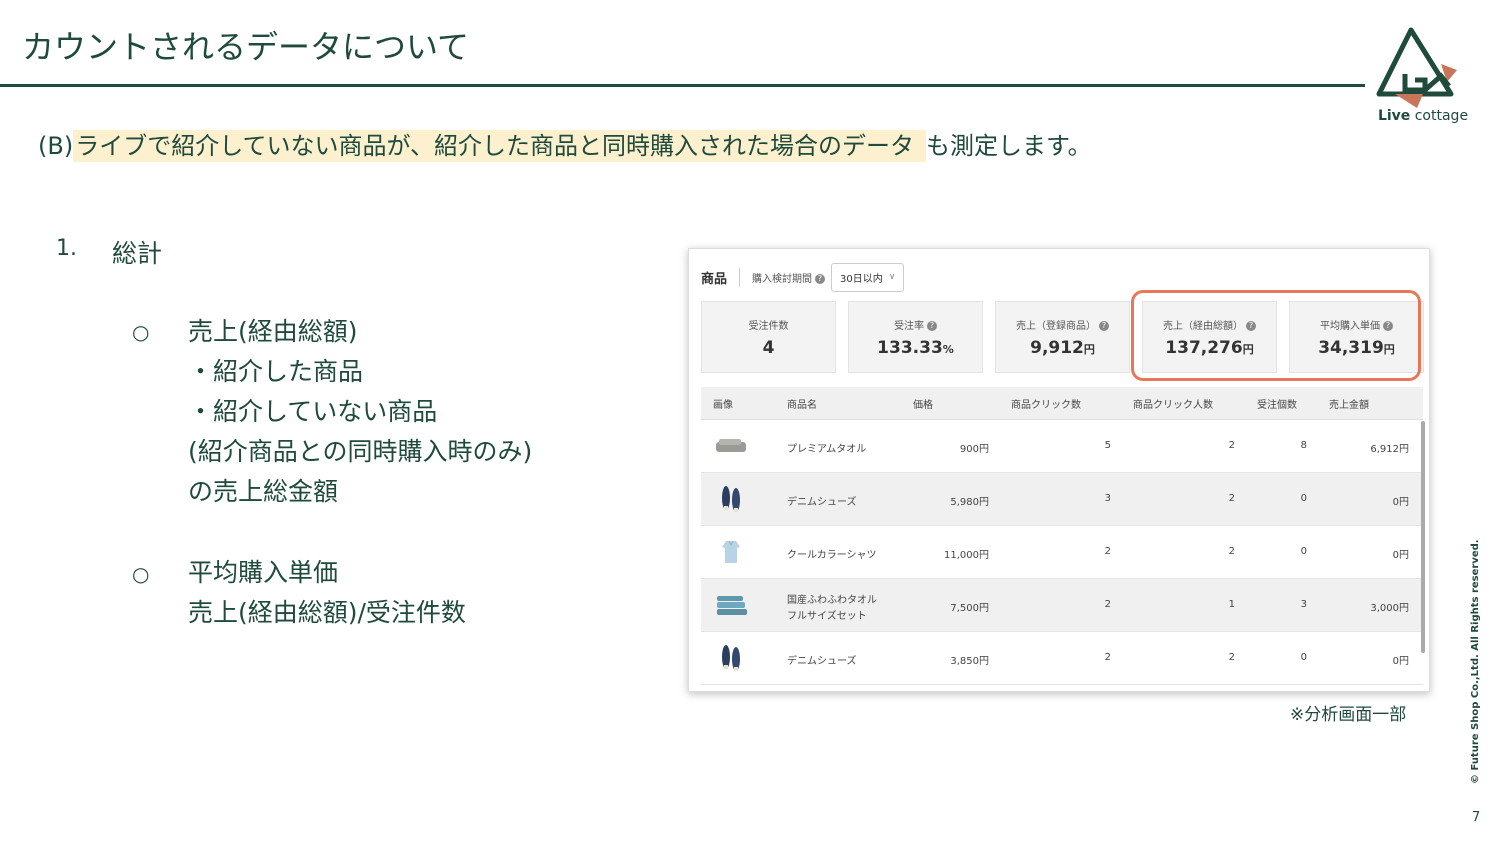 The width and height of the screenshot is (1500, 844). I want to click on card-value: 9,912円, so click(1062, 348).